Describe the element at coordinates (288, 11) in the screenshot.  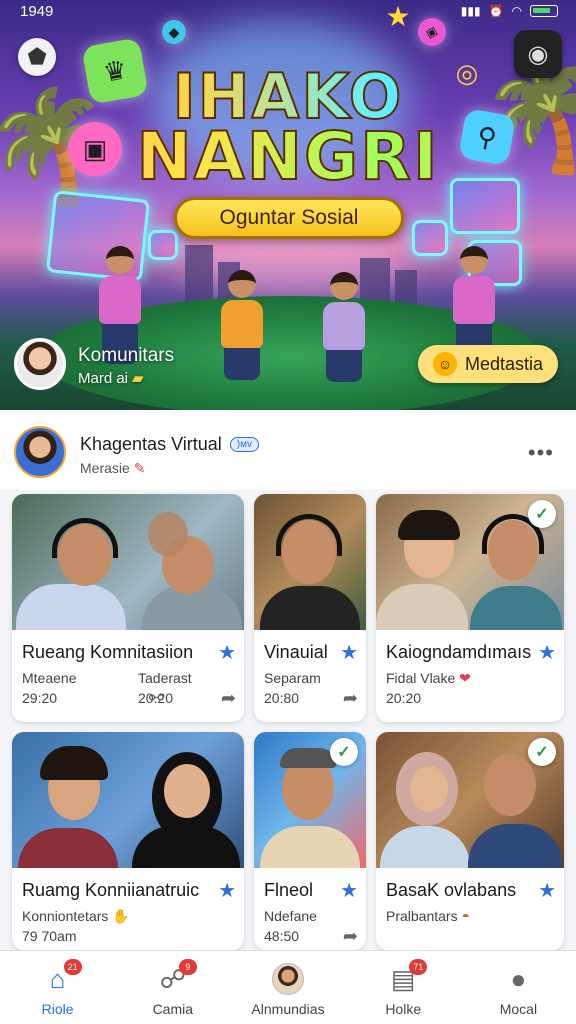
I see `status-bar: 1949 ▮▮▮ ⏰ ◠` at that location.